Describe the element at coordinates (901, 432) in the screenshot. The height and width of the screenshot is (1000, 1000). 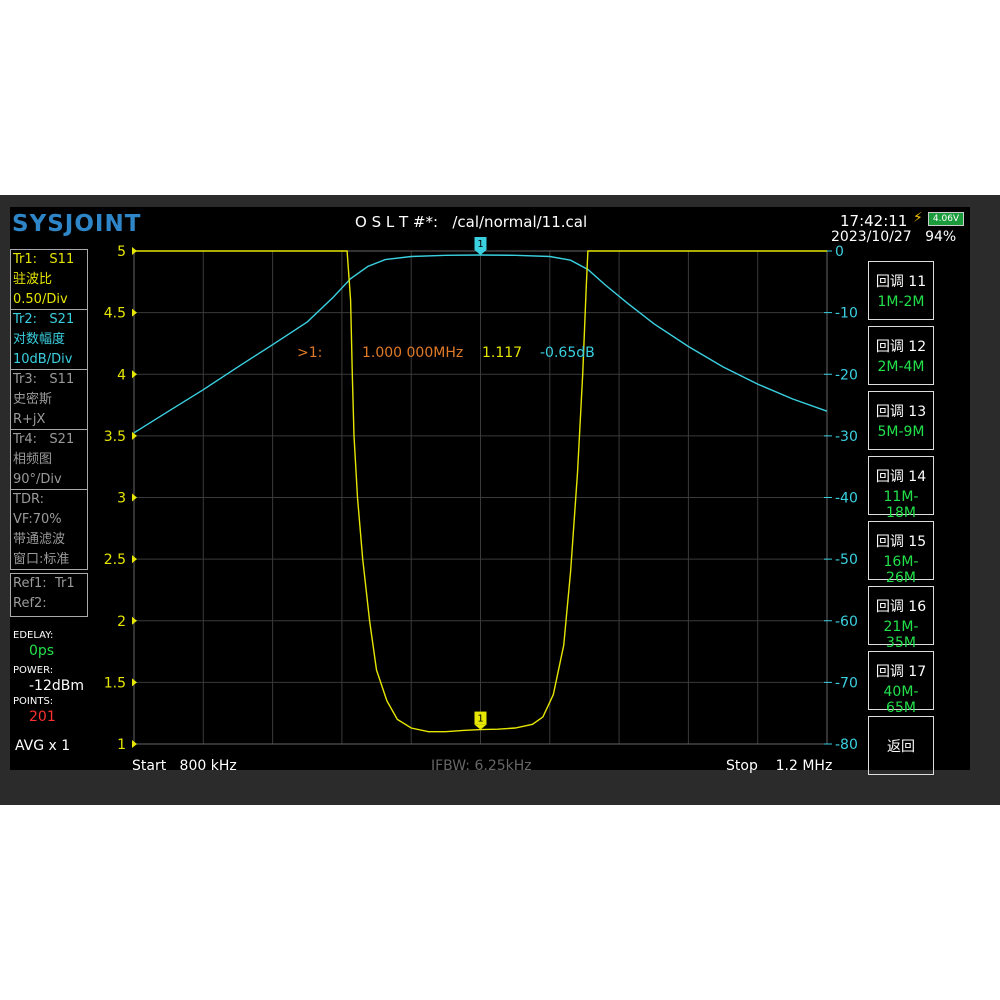
I see `menu-range: 5M-9M` at that location.